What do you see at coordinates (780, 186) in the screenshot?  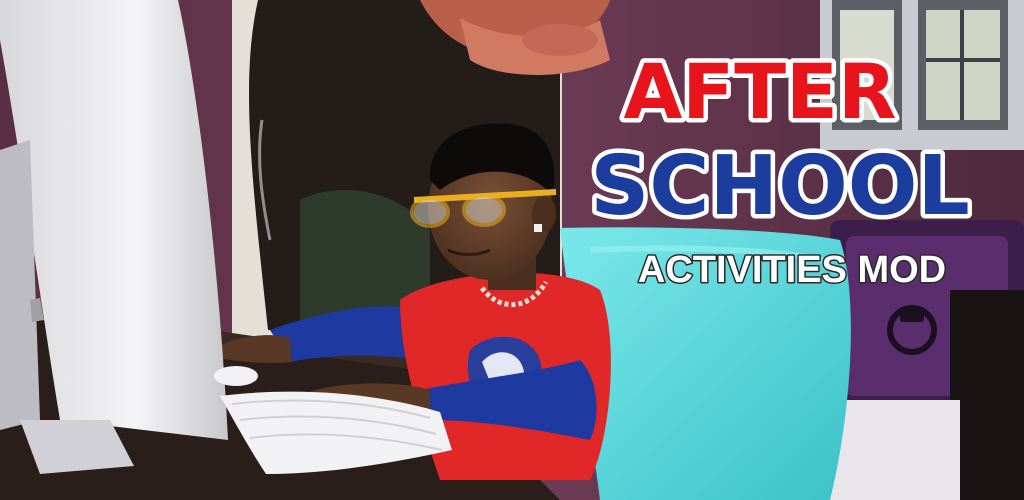 I see `title-school: SCHOOL` at bounding box center [780, 186].